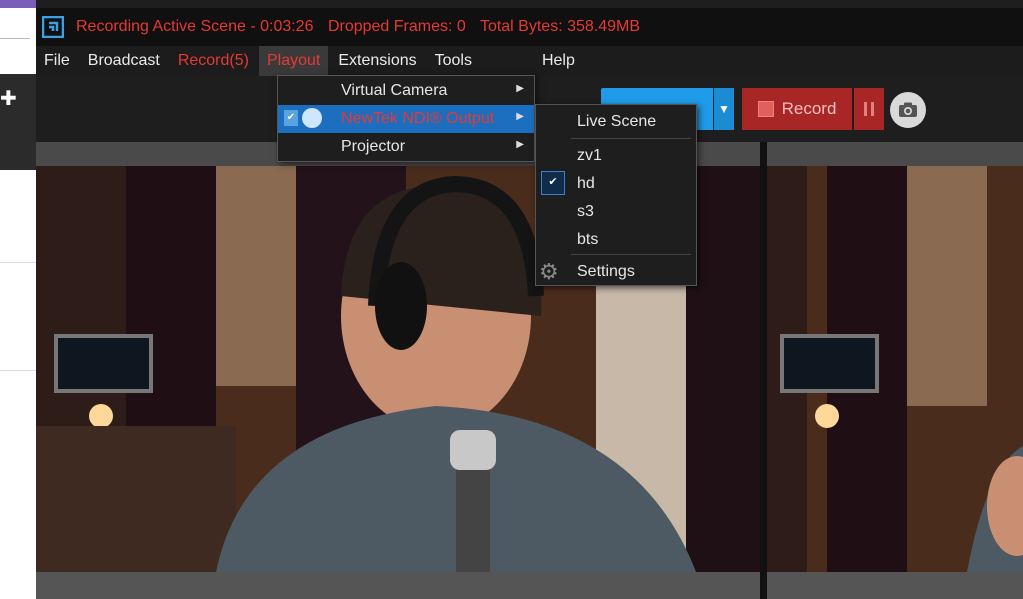  Describe the element at coordinates (8, 99) in the screenshot. I see `background-window-plus-icon: ✚` at that location.